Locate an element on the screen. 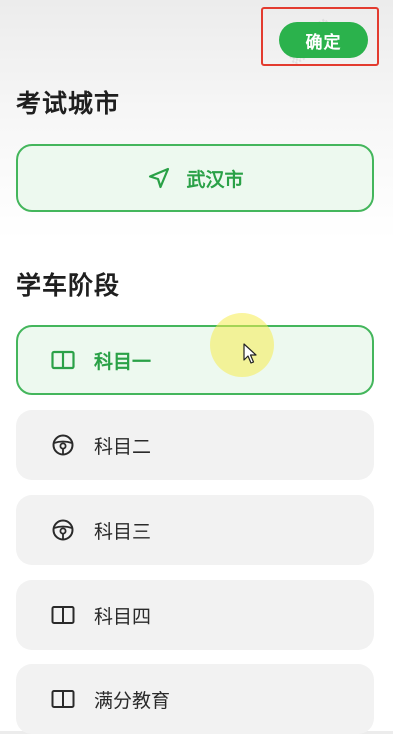  stage-item-label: 满分教育 is located at coordinates (132, 700).